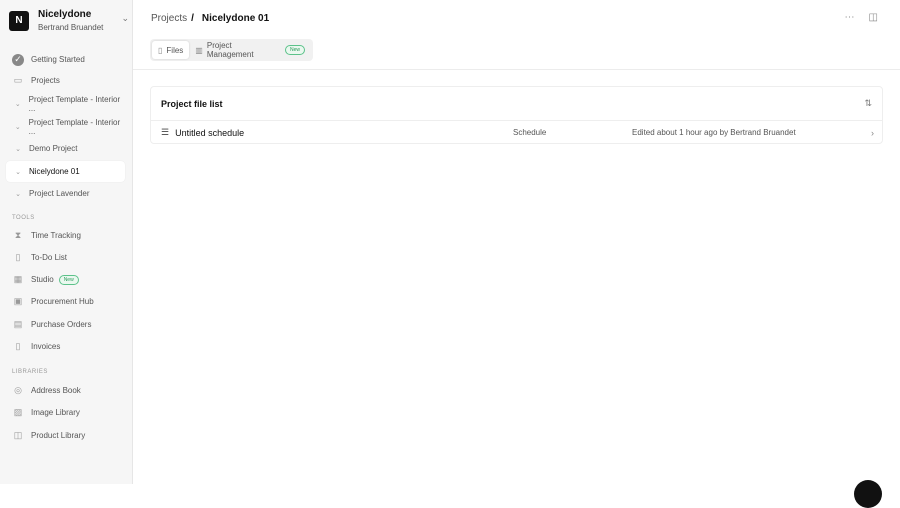  I want to click on sidebar-item-label: Procurement Hub, so click(62, 301).